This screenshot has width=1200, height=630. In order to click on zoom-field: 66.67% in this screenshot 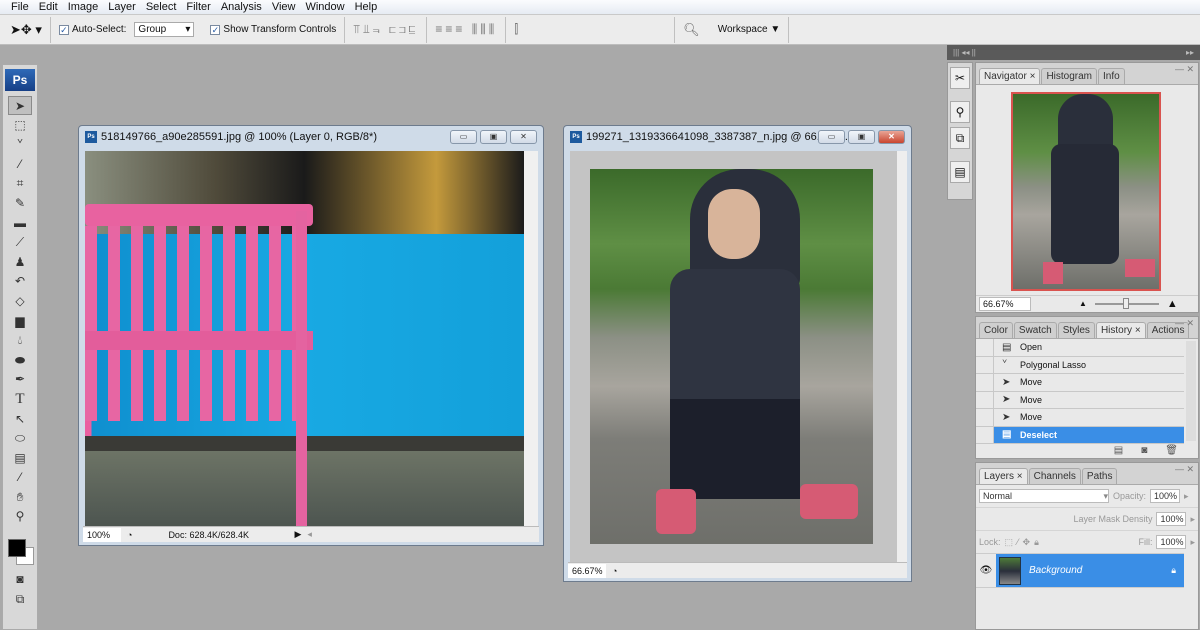, I will do `click(587, 570)`.